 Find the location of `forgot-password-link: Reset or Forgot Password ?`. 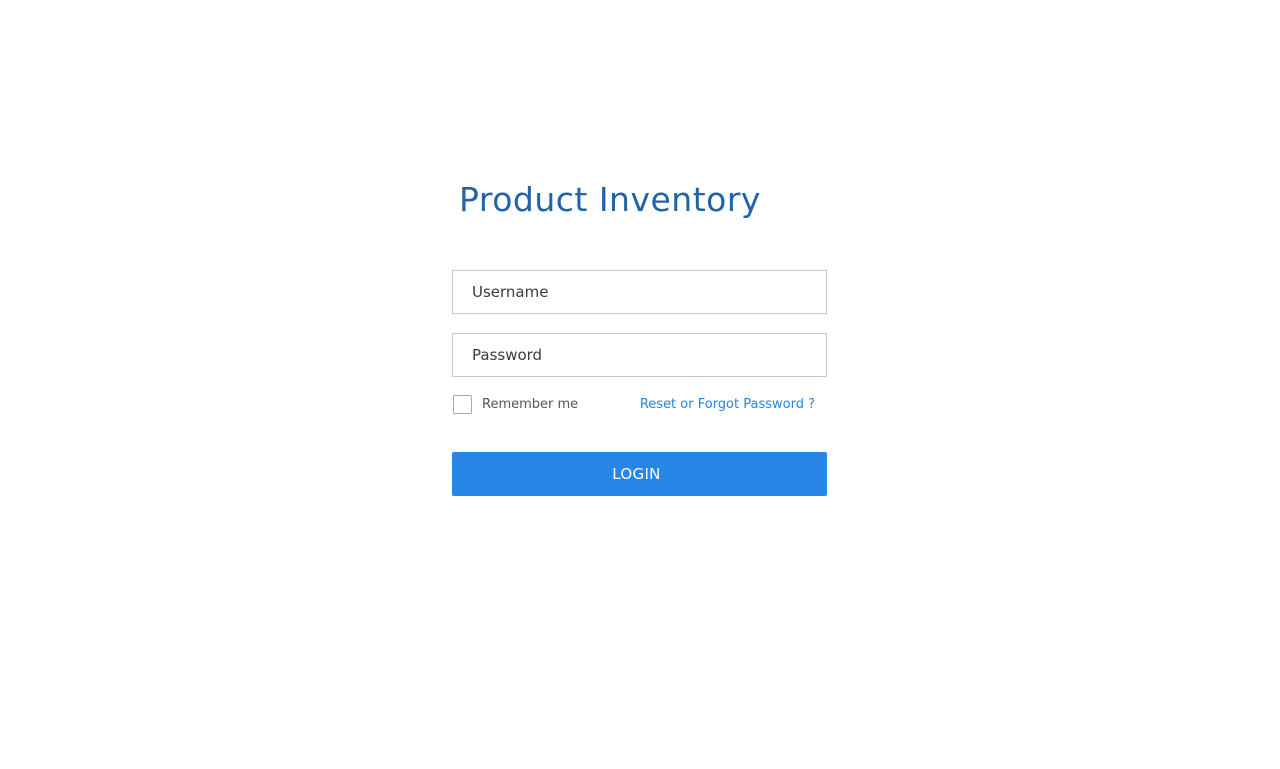

forgot-password-link: Reset or Forgot Password ? is located at coordinates (727, 405).